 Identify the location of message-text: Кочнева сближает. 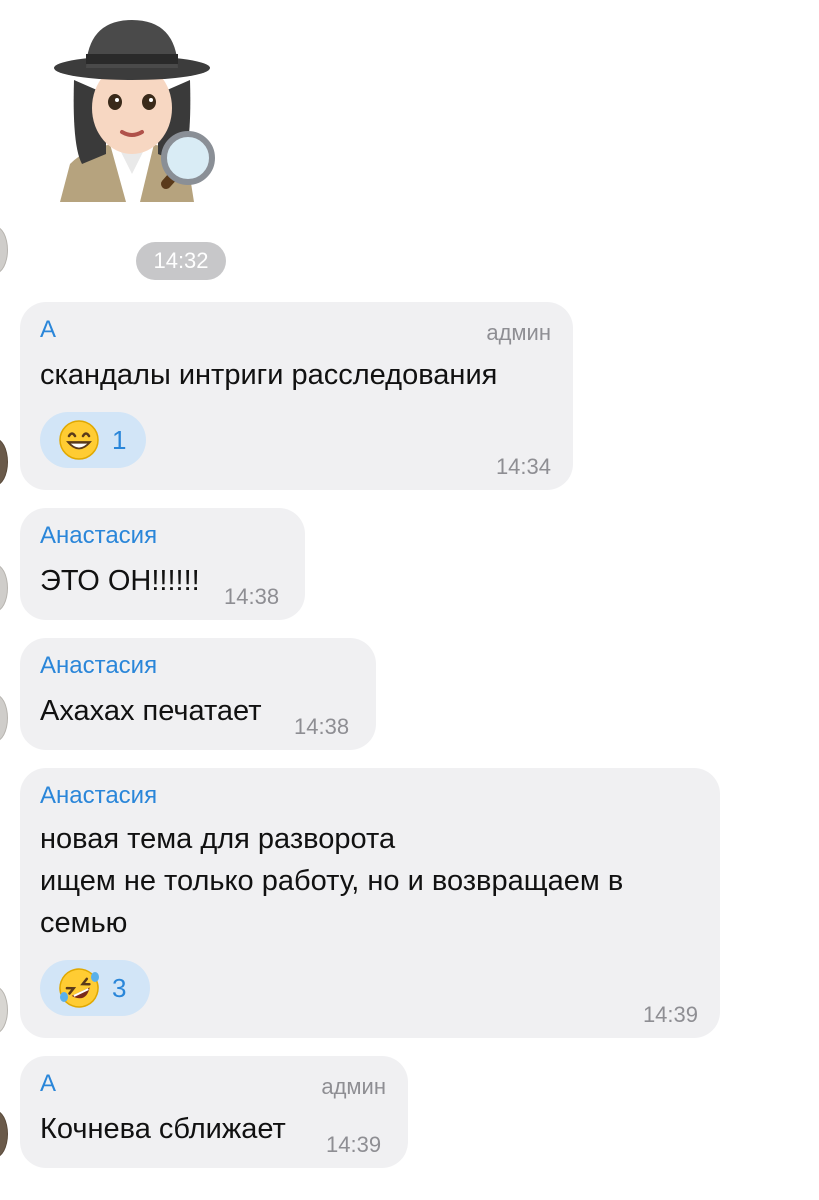
(163, 1129).